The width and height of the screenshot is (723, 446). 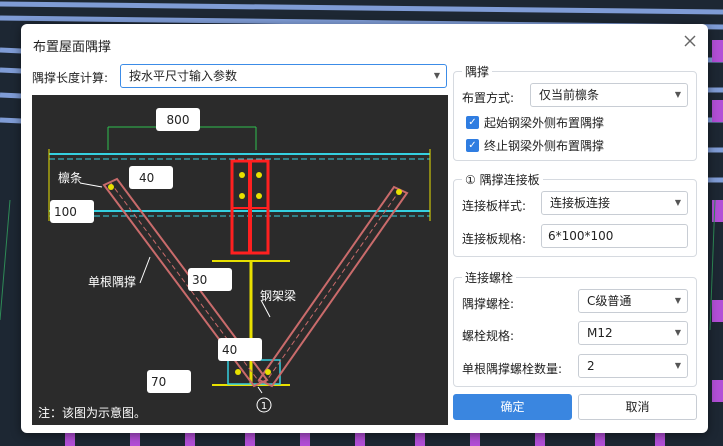 I want to click on length-calc-select: 按水平尺寸输入参数 ▼, so click(x=283, y=76).